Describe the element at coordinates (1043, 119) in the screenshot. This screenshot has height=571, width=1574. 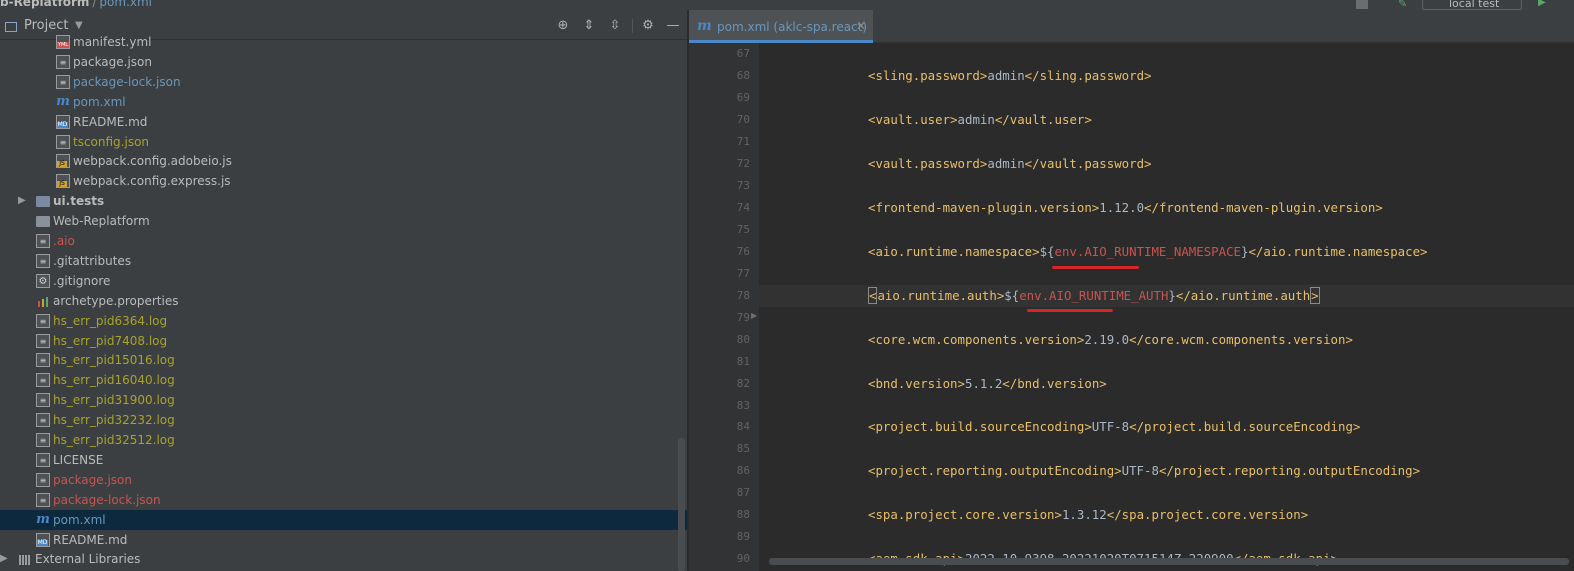
I see `xml-tag-token: </vault.user>` at that location.